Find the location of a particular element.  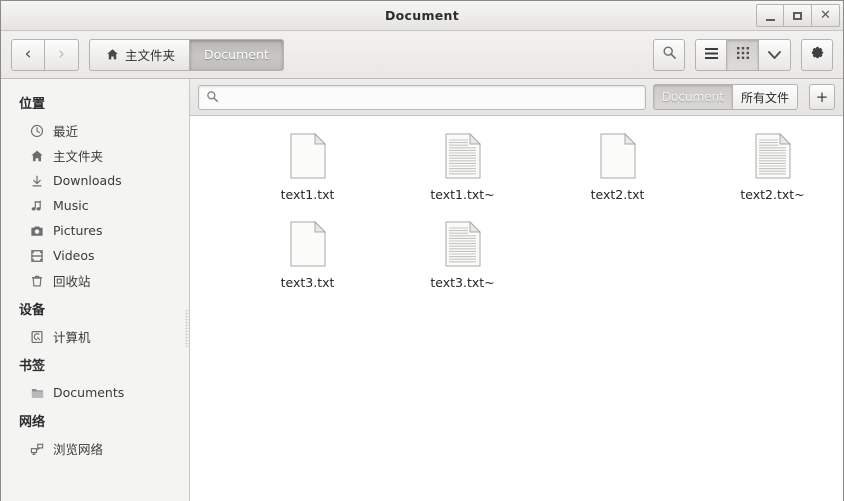

list-view-button is located at coordinates (711, 54).